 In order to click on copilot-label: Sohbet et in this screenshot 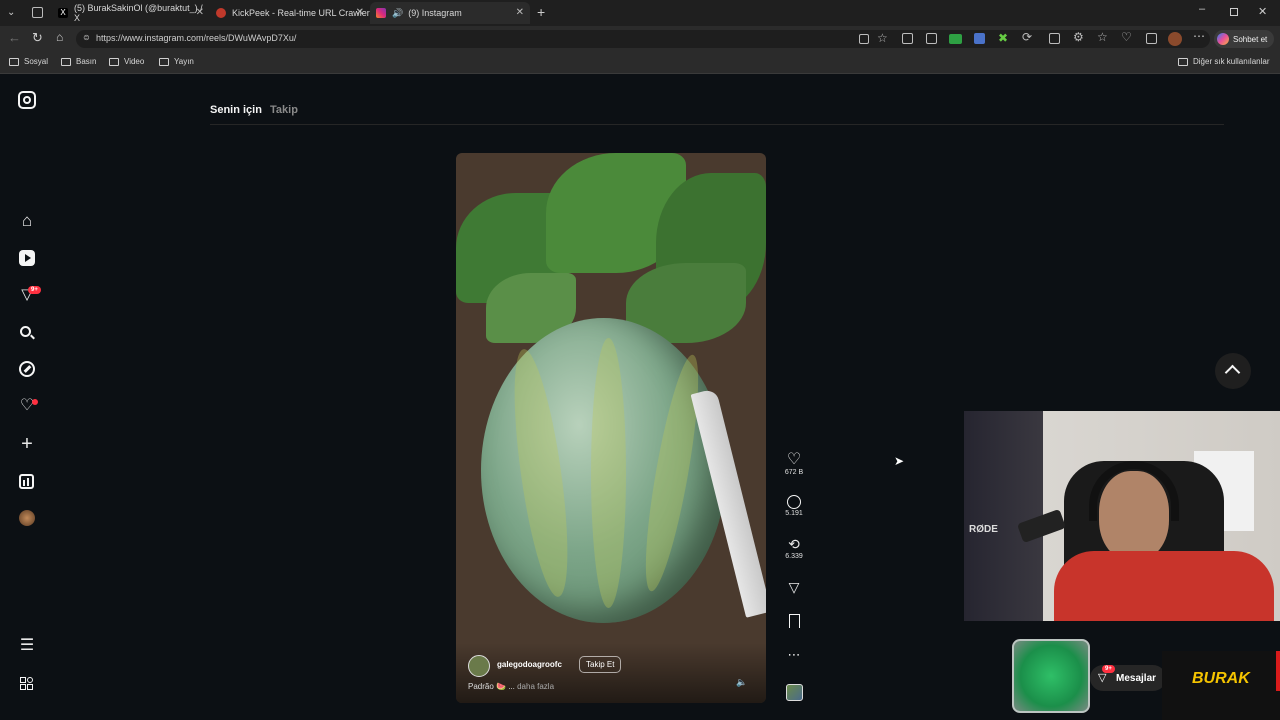, I will do `click(1250, 39)`.